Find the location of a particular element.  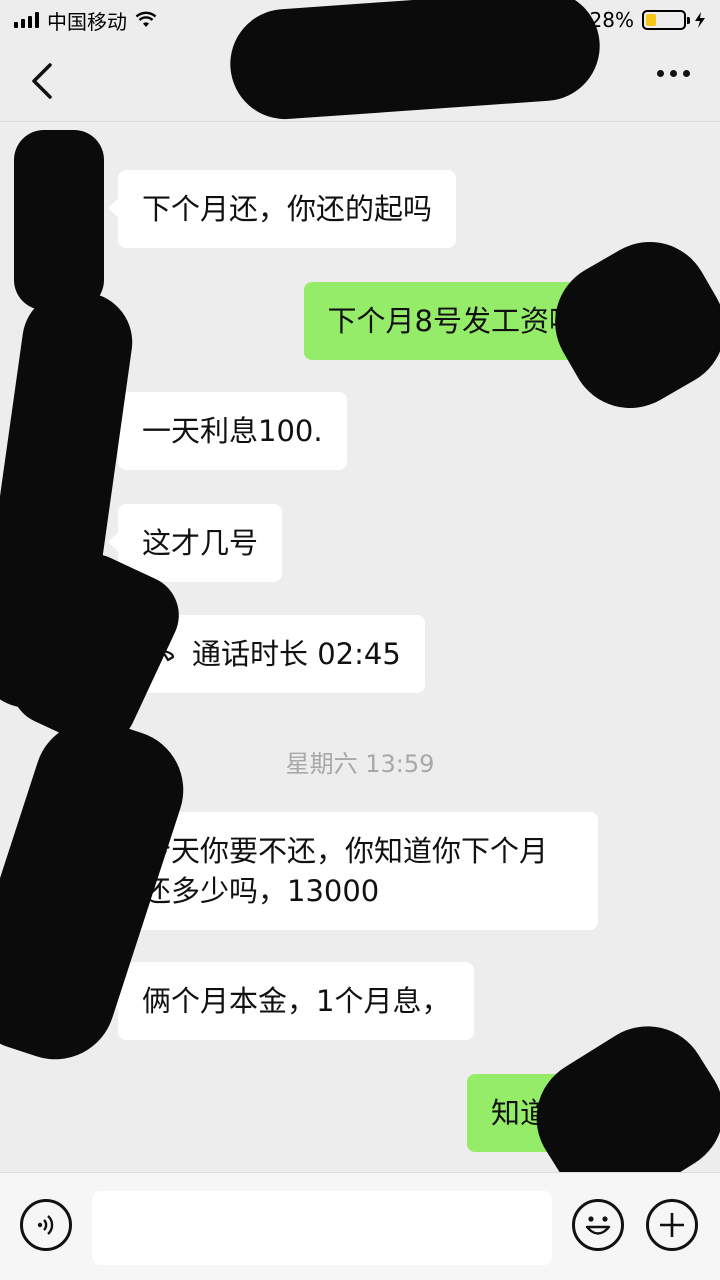

emoji-icon is located at coordinates (598, 1225).